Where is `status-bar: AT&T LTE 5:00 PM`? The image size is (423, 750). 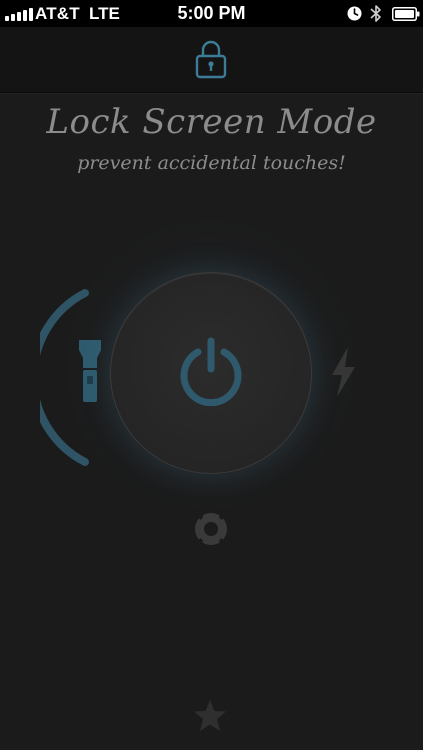
status-bar: AT&T LTE 5:00 PM is located at coordinates (211, 13).